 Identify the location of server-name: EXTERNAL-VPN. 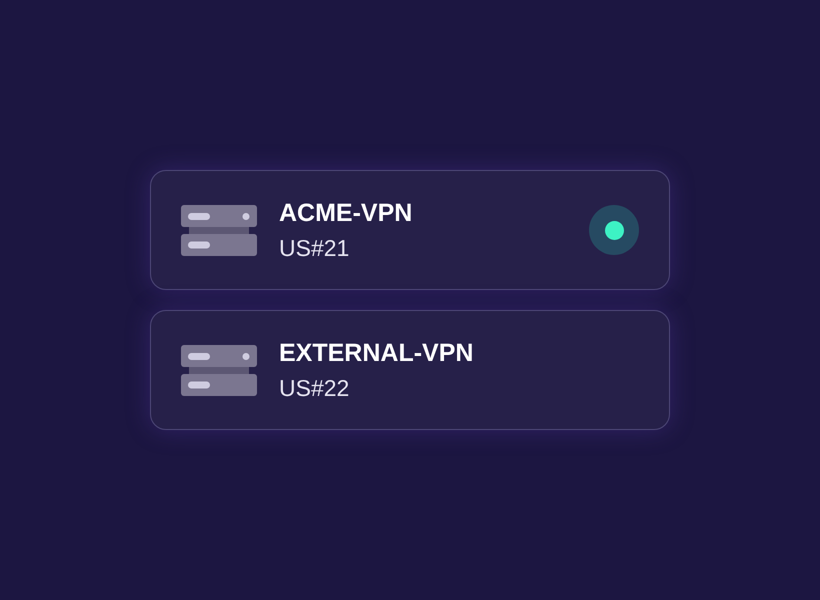
(376, 353).